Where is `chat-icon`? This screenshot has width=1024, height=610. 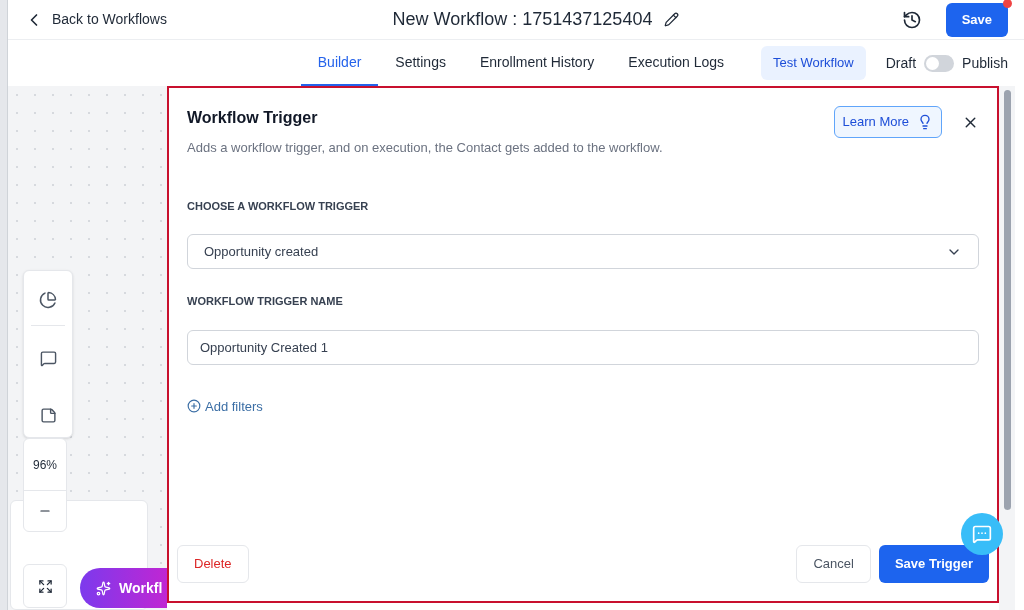 chat-icon is located at coordinates (982, 534).